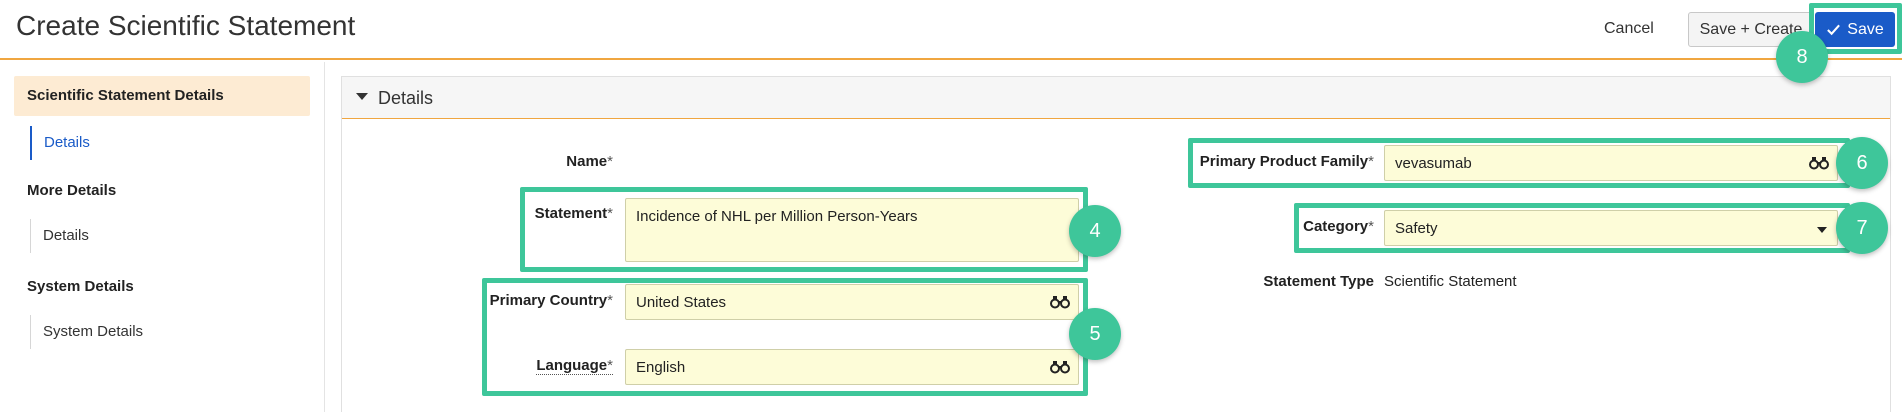  I want to click on sidebar-section-more-details: More Details, so click(162, 190).